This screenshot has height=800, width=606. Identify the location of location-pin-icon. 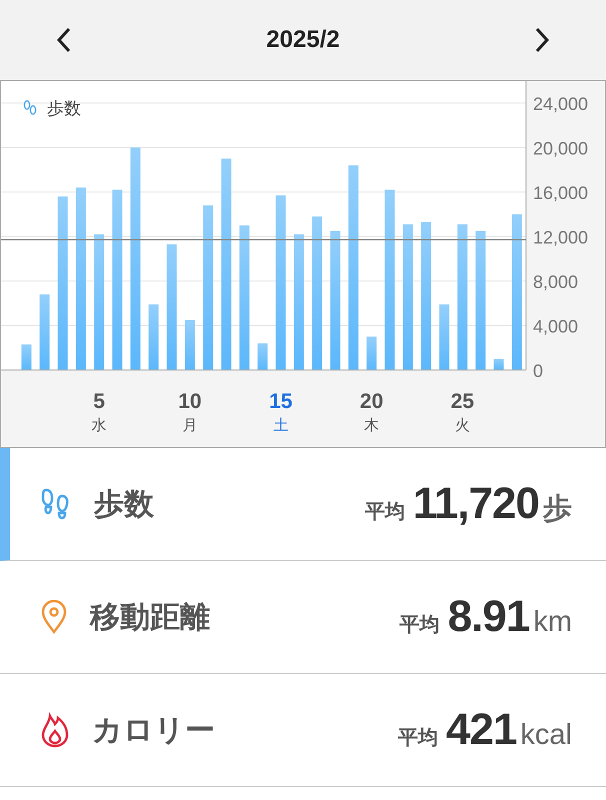
(54, 617).